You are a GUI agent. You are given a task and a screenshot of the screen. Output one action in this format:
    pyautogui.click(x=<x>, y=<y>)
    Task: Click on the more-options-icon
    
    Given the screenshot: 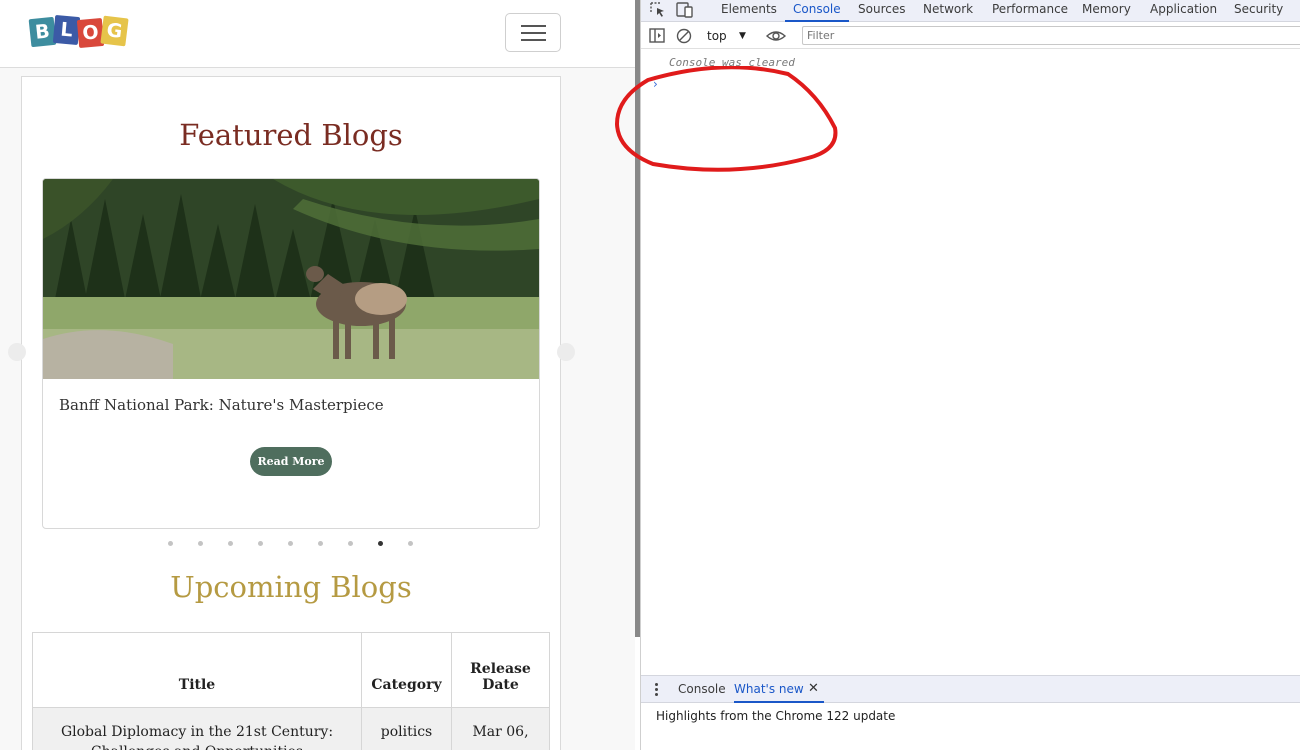 What is the action you would take?
    pyautogui.click(x=657, y=690)
    